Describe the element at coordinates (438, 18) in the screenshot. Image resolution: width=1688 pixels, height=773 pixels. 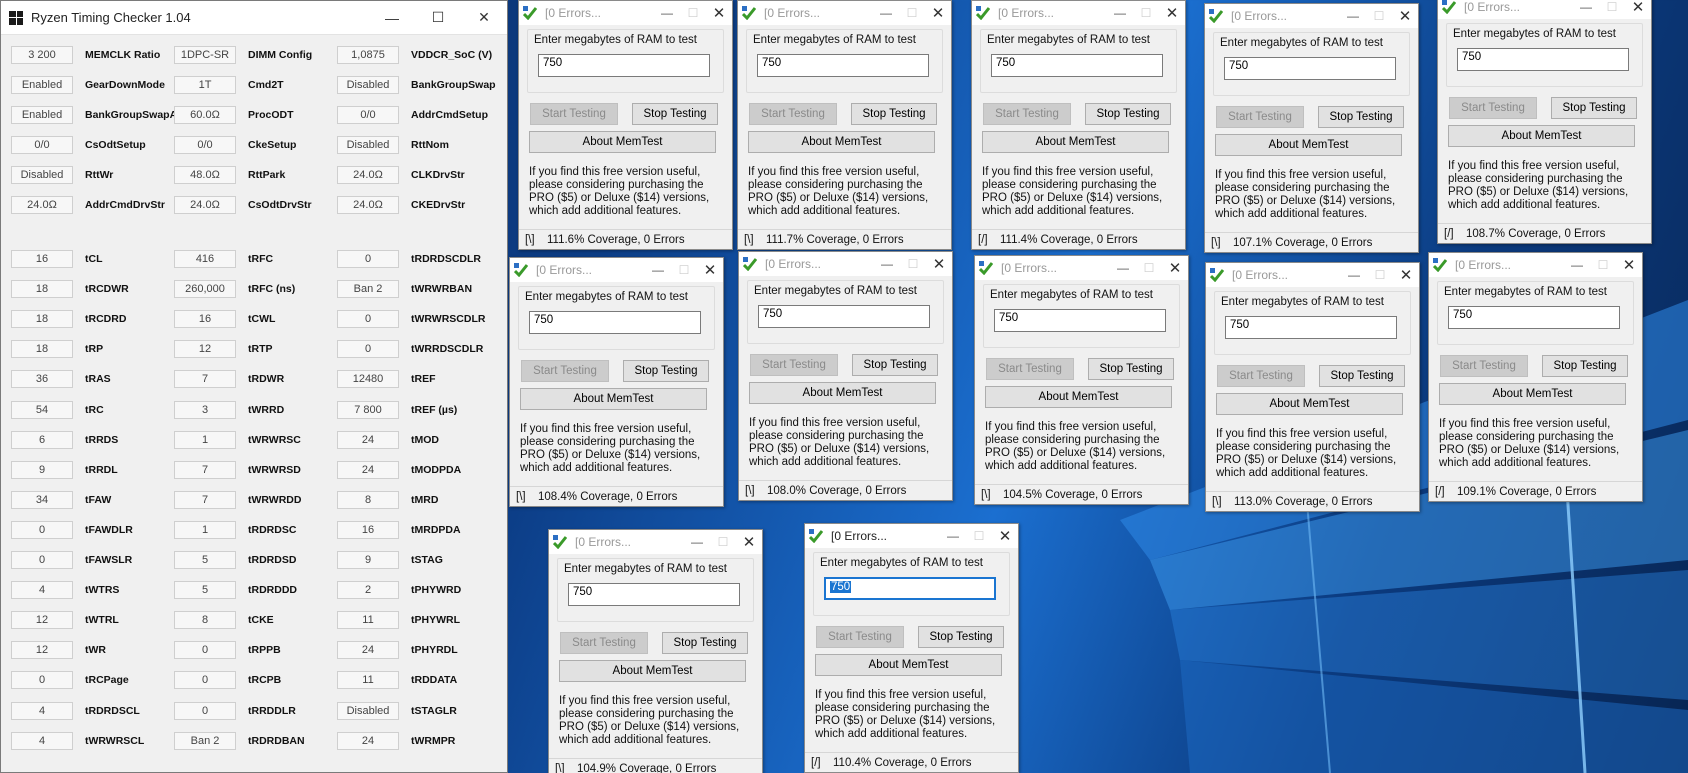
I see `maximize-button: ☐` at that location.